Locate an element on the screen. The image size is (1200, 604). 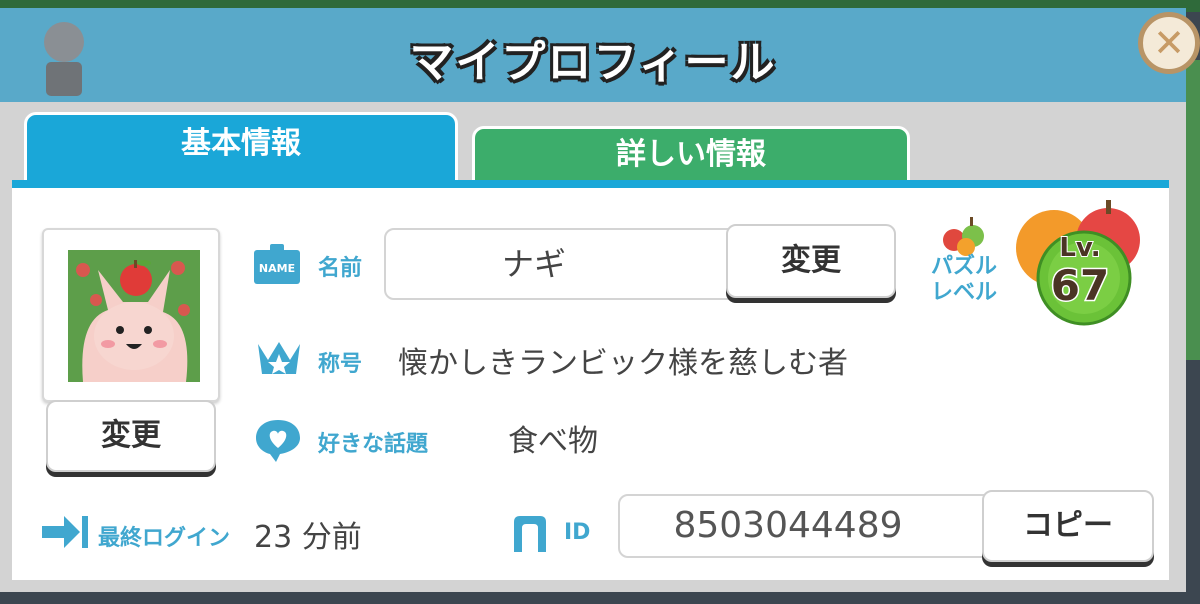
avatar-frame is located at coordinates (131, 315).